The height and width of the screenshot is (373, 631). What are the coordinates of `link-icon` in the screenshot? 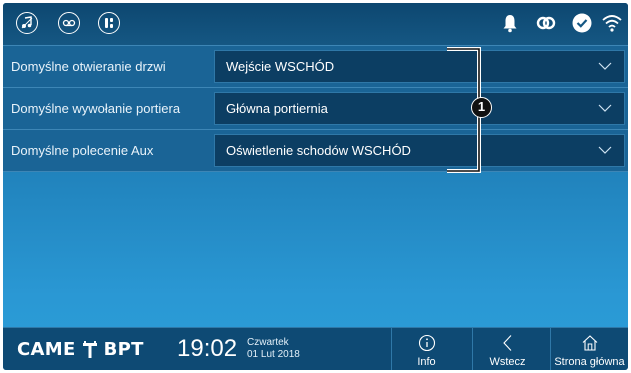 It's located at (546, 23).